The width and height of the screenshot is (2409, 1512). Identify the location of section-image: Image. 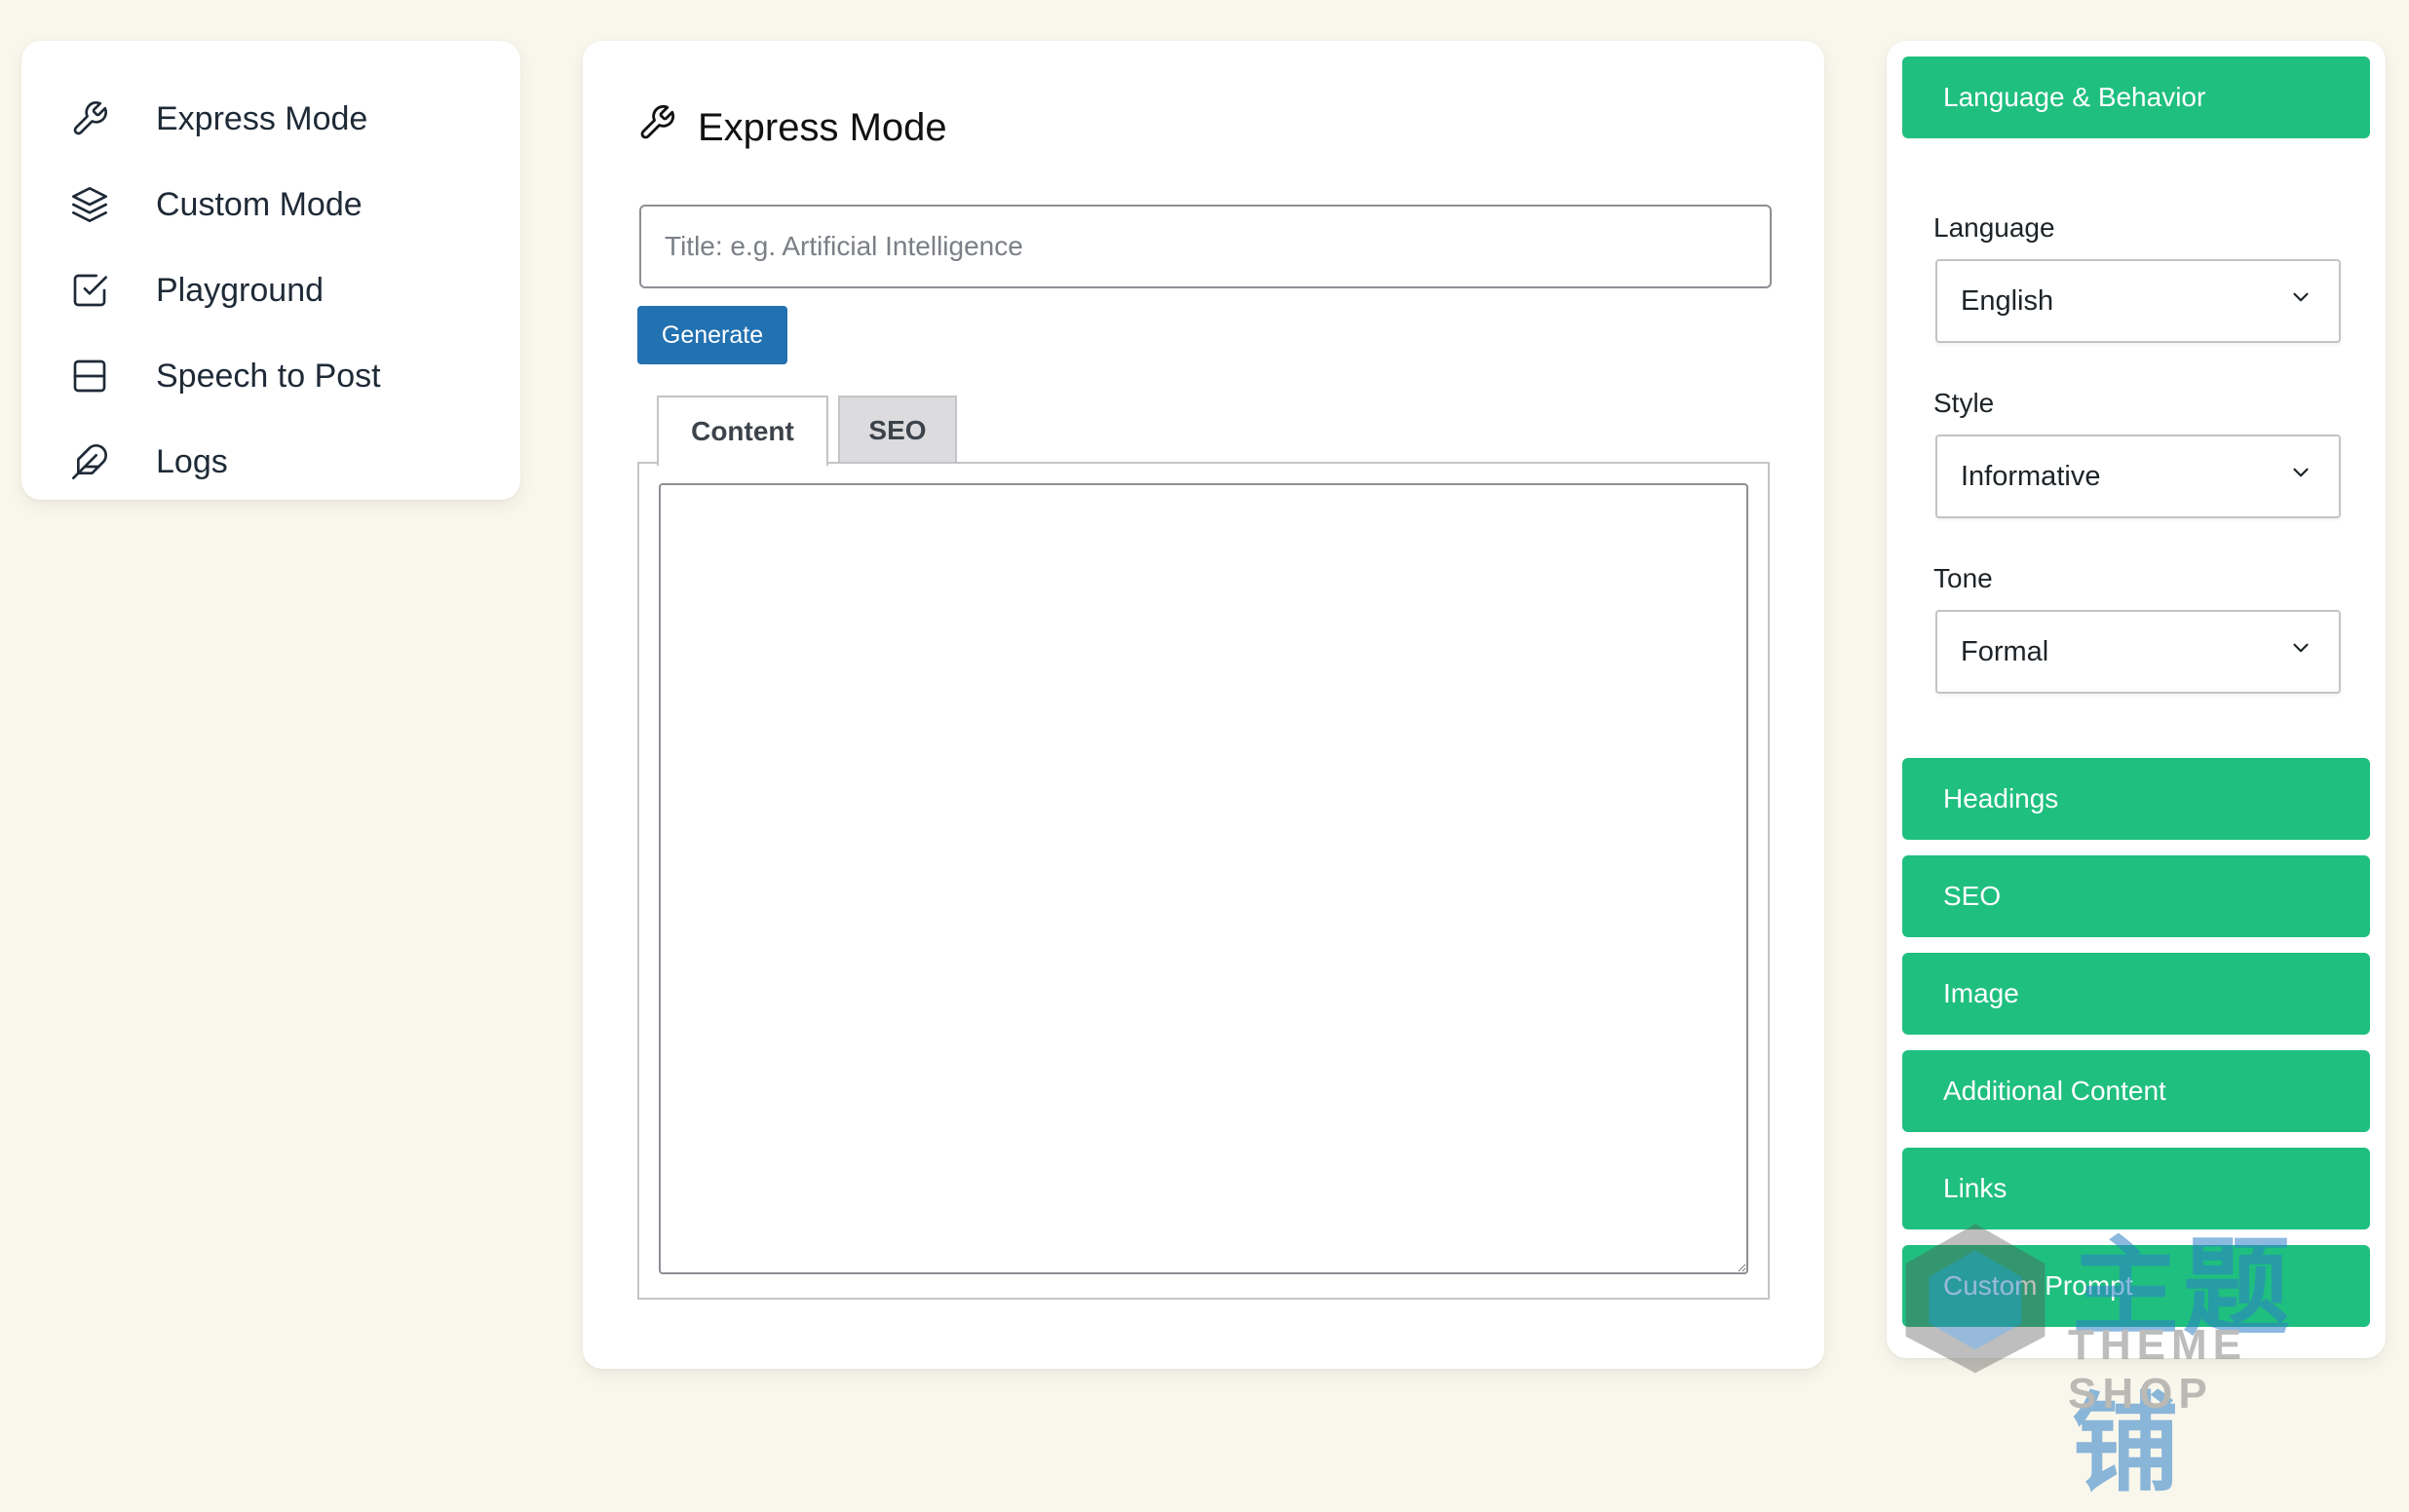
(2136, 994).